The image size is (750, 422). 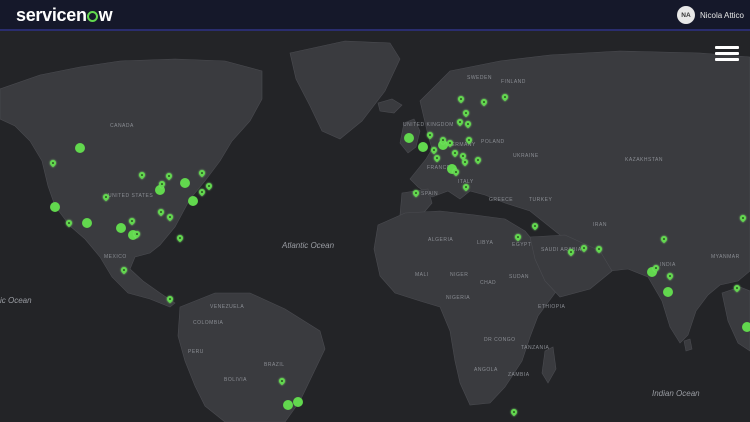 What do you see at coordinates (493, 142) in the screenshot?
I see `label-poland: POLAND` at bounding box center [493, 142].